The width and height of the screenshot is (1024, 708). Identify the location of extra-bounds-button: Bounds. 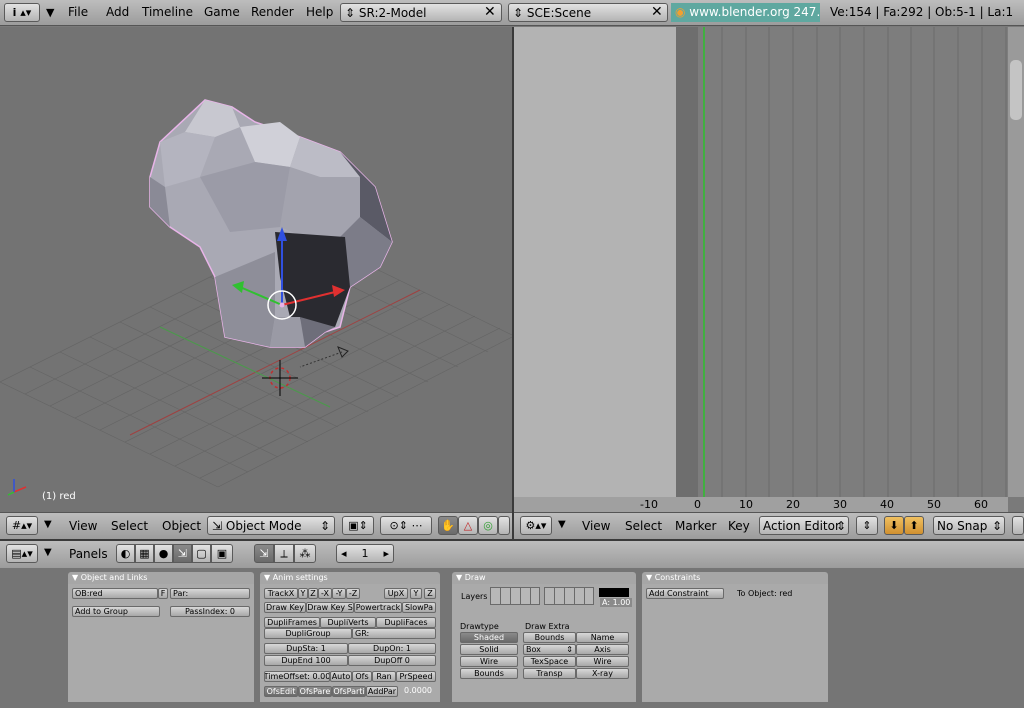
(549, 637).